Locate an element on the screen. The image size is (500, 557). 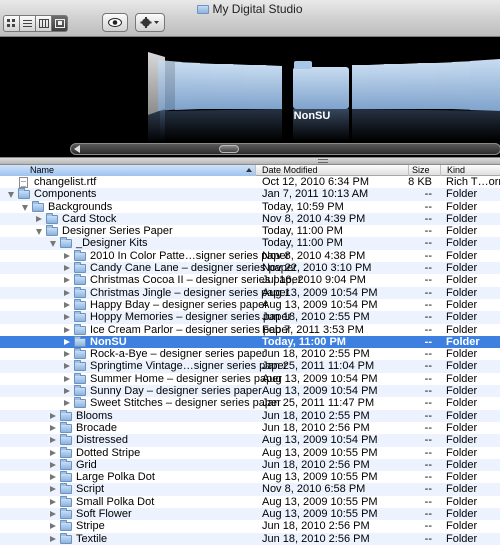
list-row-name: _Designer Kits is located at coordinates (112, 243).